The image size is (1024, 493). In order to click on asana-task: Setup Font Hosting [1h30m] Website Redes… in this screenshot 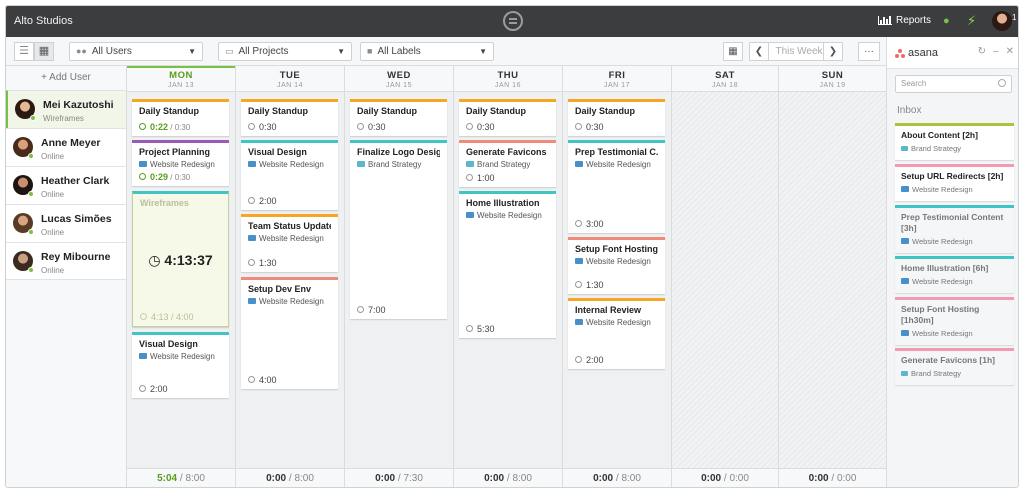, I will do `click(954, 321)`.